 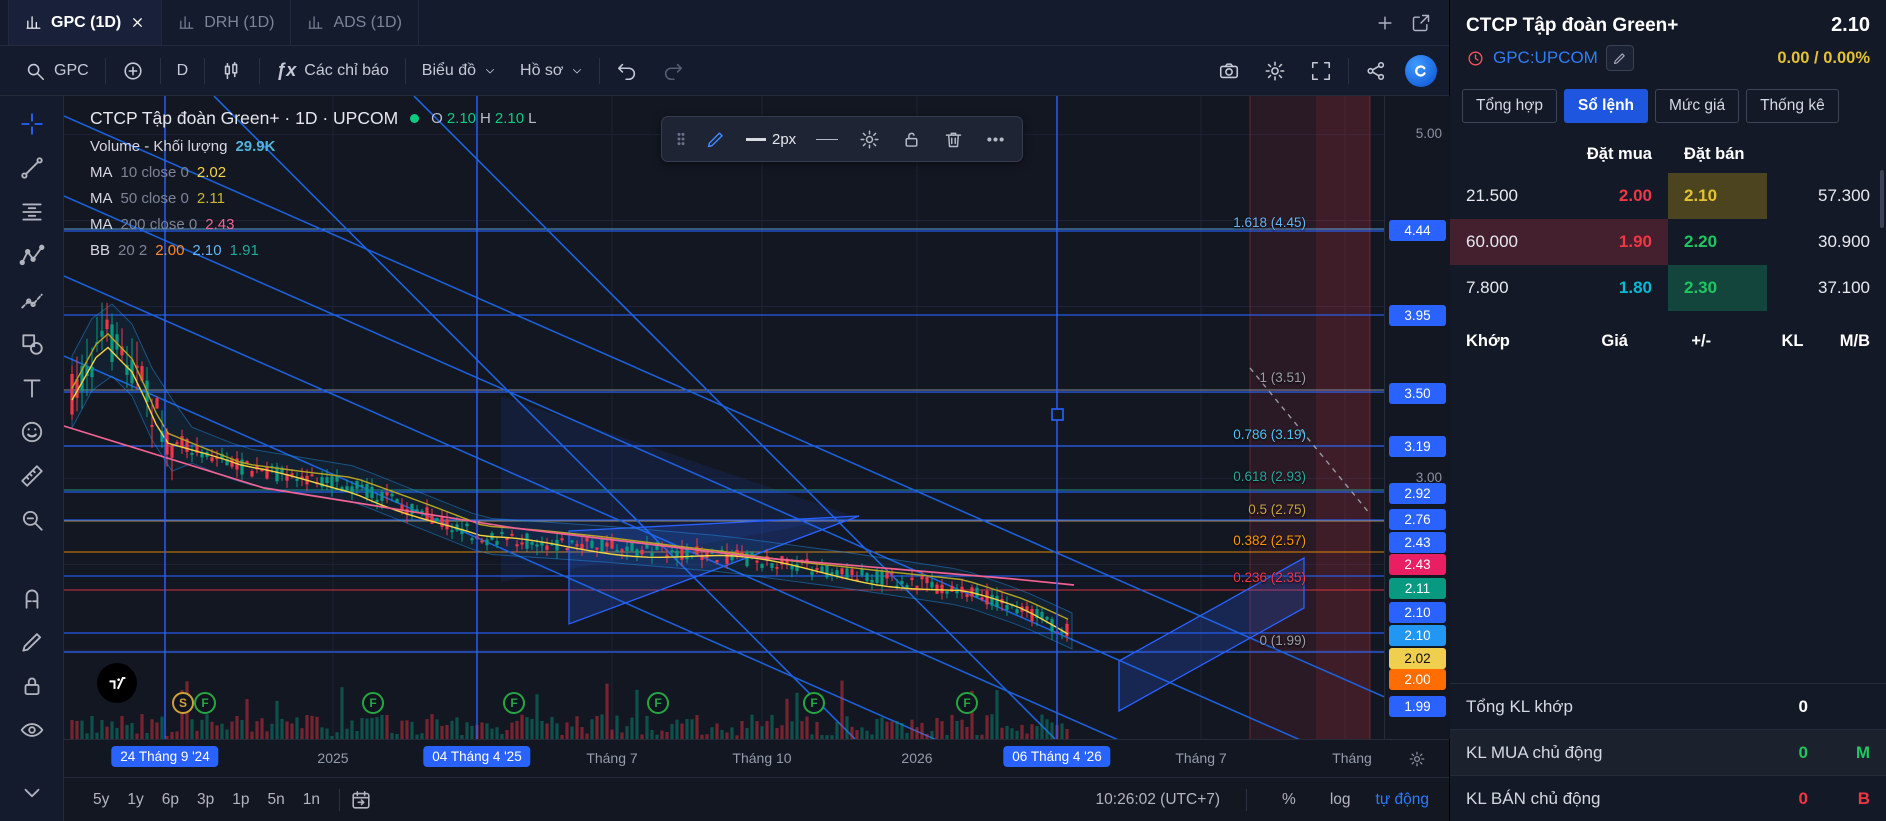 I want to click on line-style-button, so click(x=827, y=139).